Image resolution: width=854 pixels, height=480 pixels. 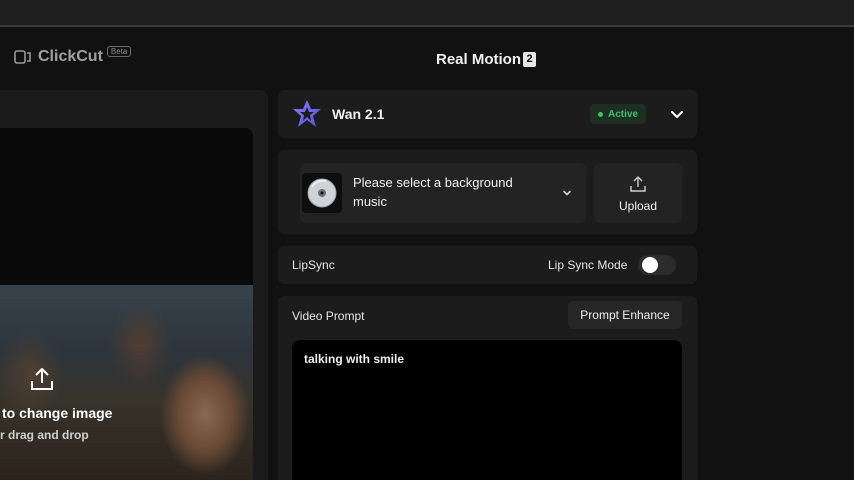 What do you see at coordinates (433, 192) in the screenshot?
I see `music-placeholder: Please select a background music` at bounding box center [433, 192].